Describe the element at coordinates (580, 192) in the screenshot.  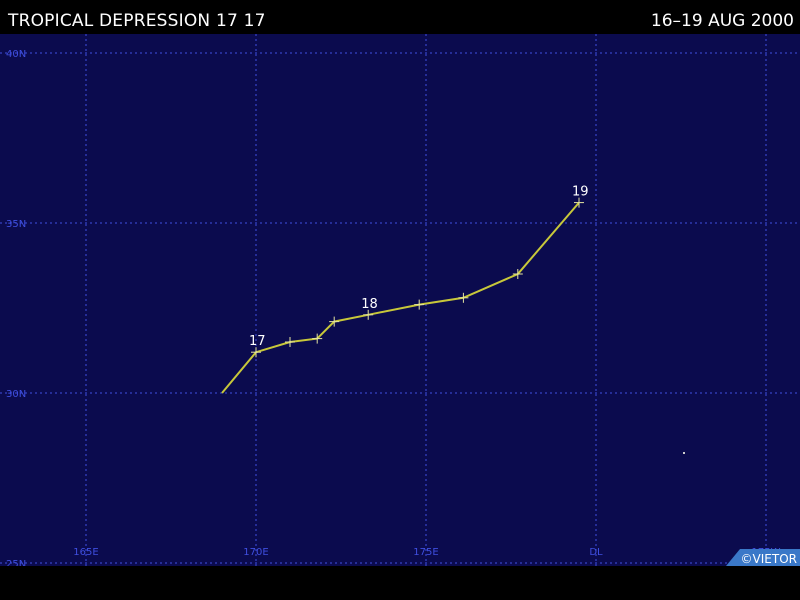
I see `day-label: 19` at that location.